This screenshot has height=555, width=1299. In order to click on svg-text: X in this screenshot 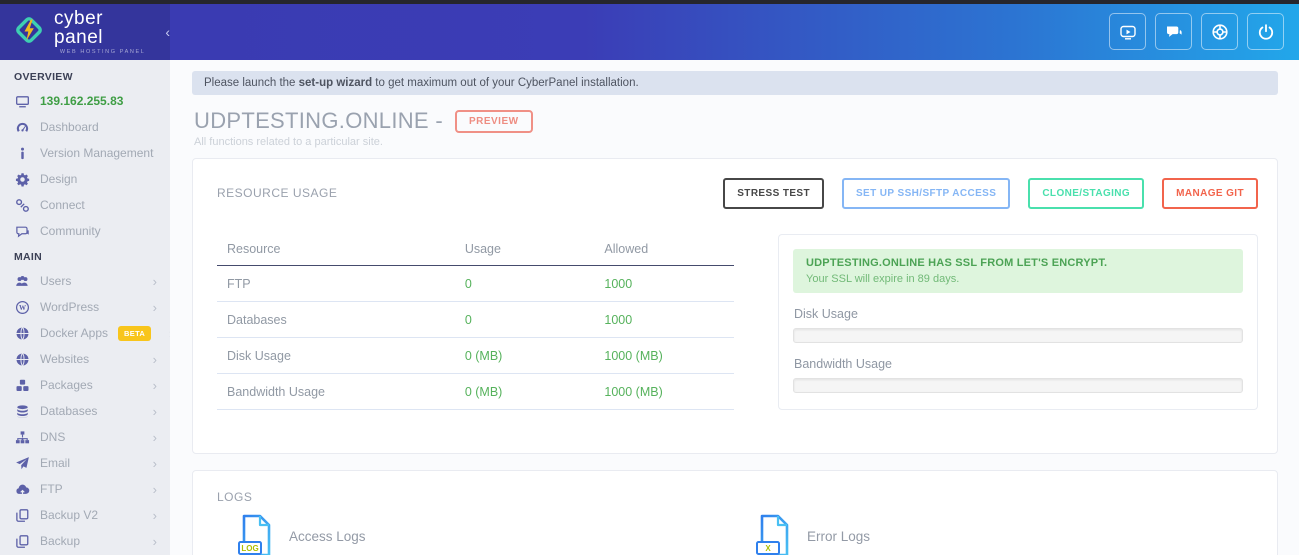, I will do `click(768, 548)`.